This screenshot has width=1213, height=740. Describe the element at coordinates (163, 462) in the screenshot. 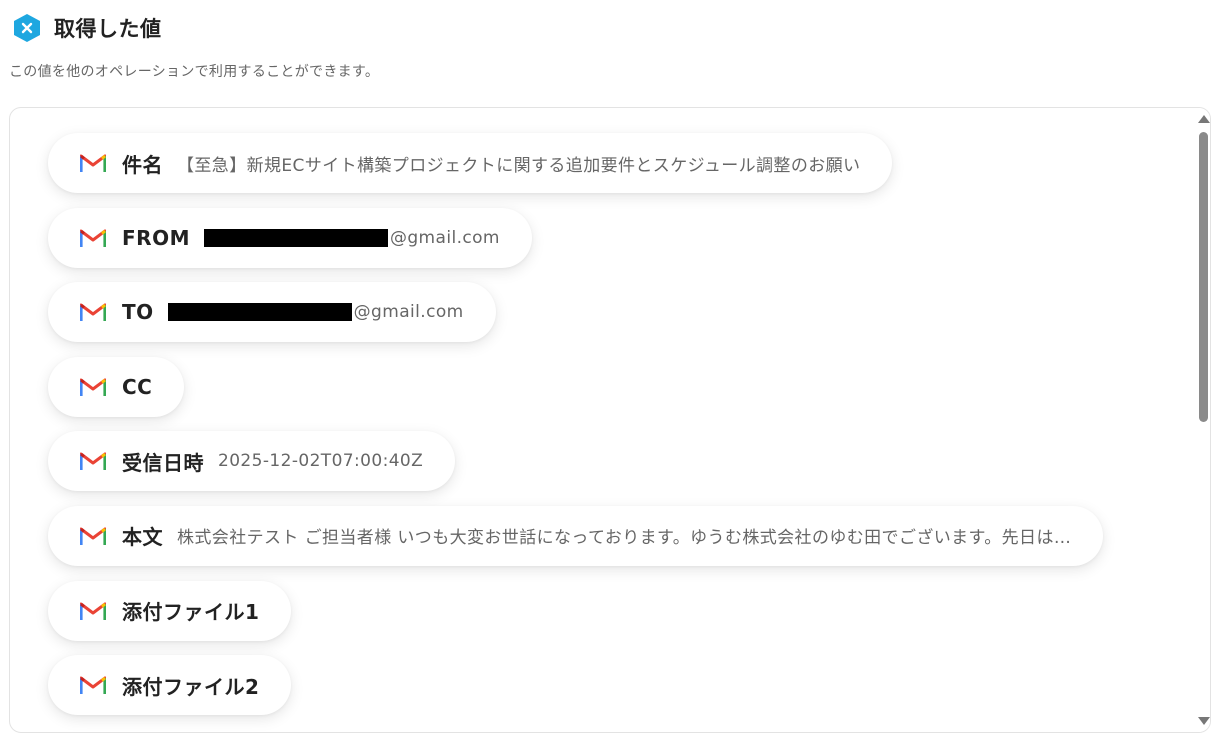

I see `field-label: 受信日時` at that location.